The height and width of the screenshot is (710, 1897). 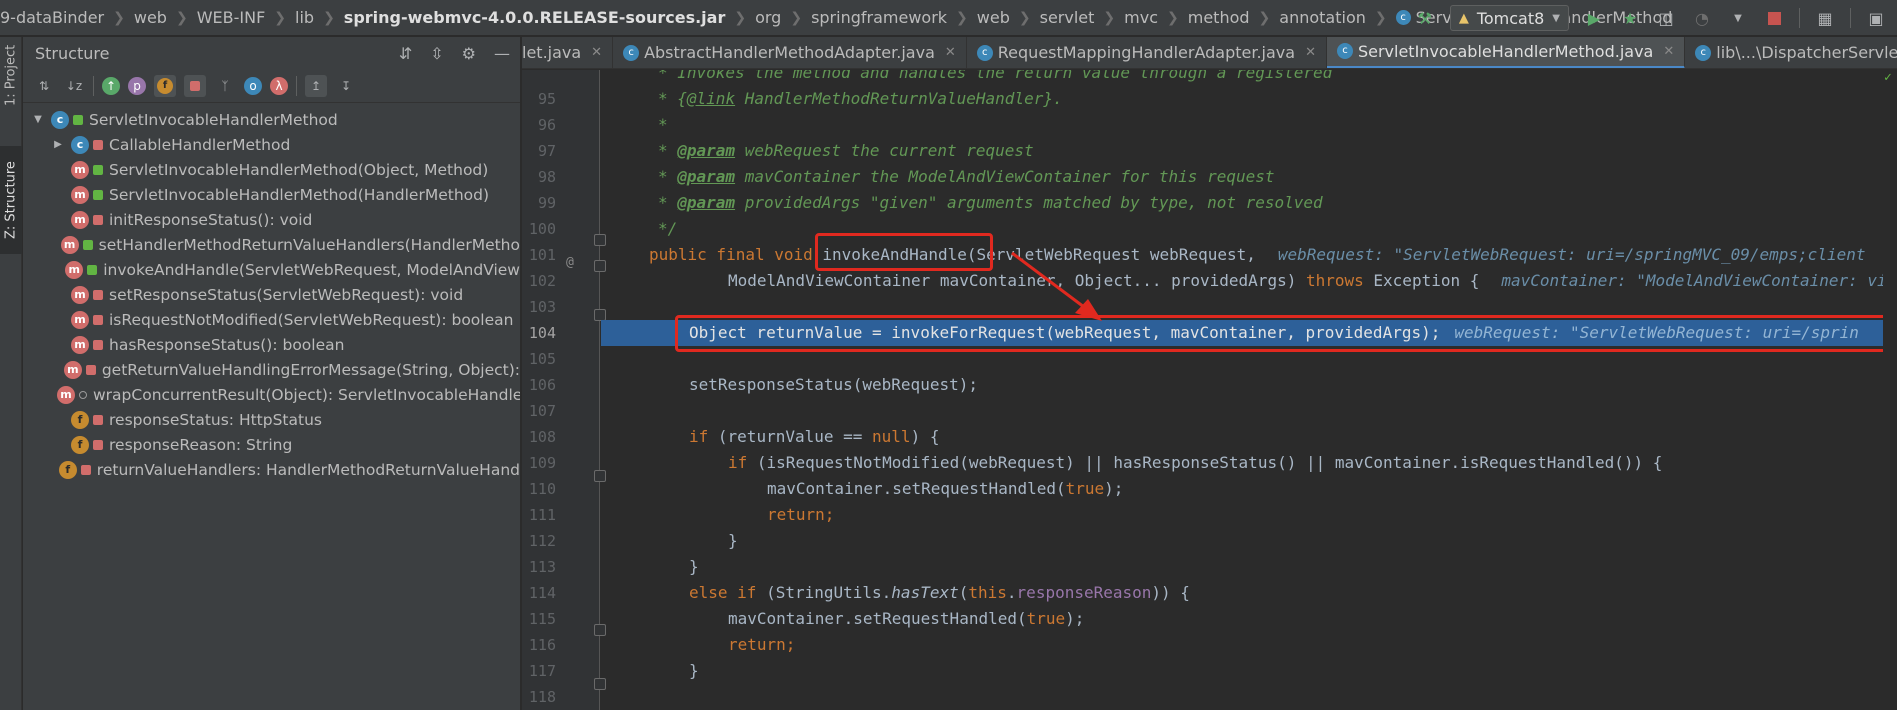 I want to click on breadcrumb-item: servlet, so click(x=1067, y=17).